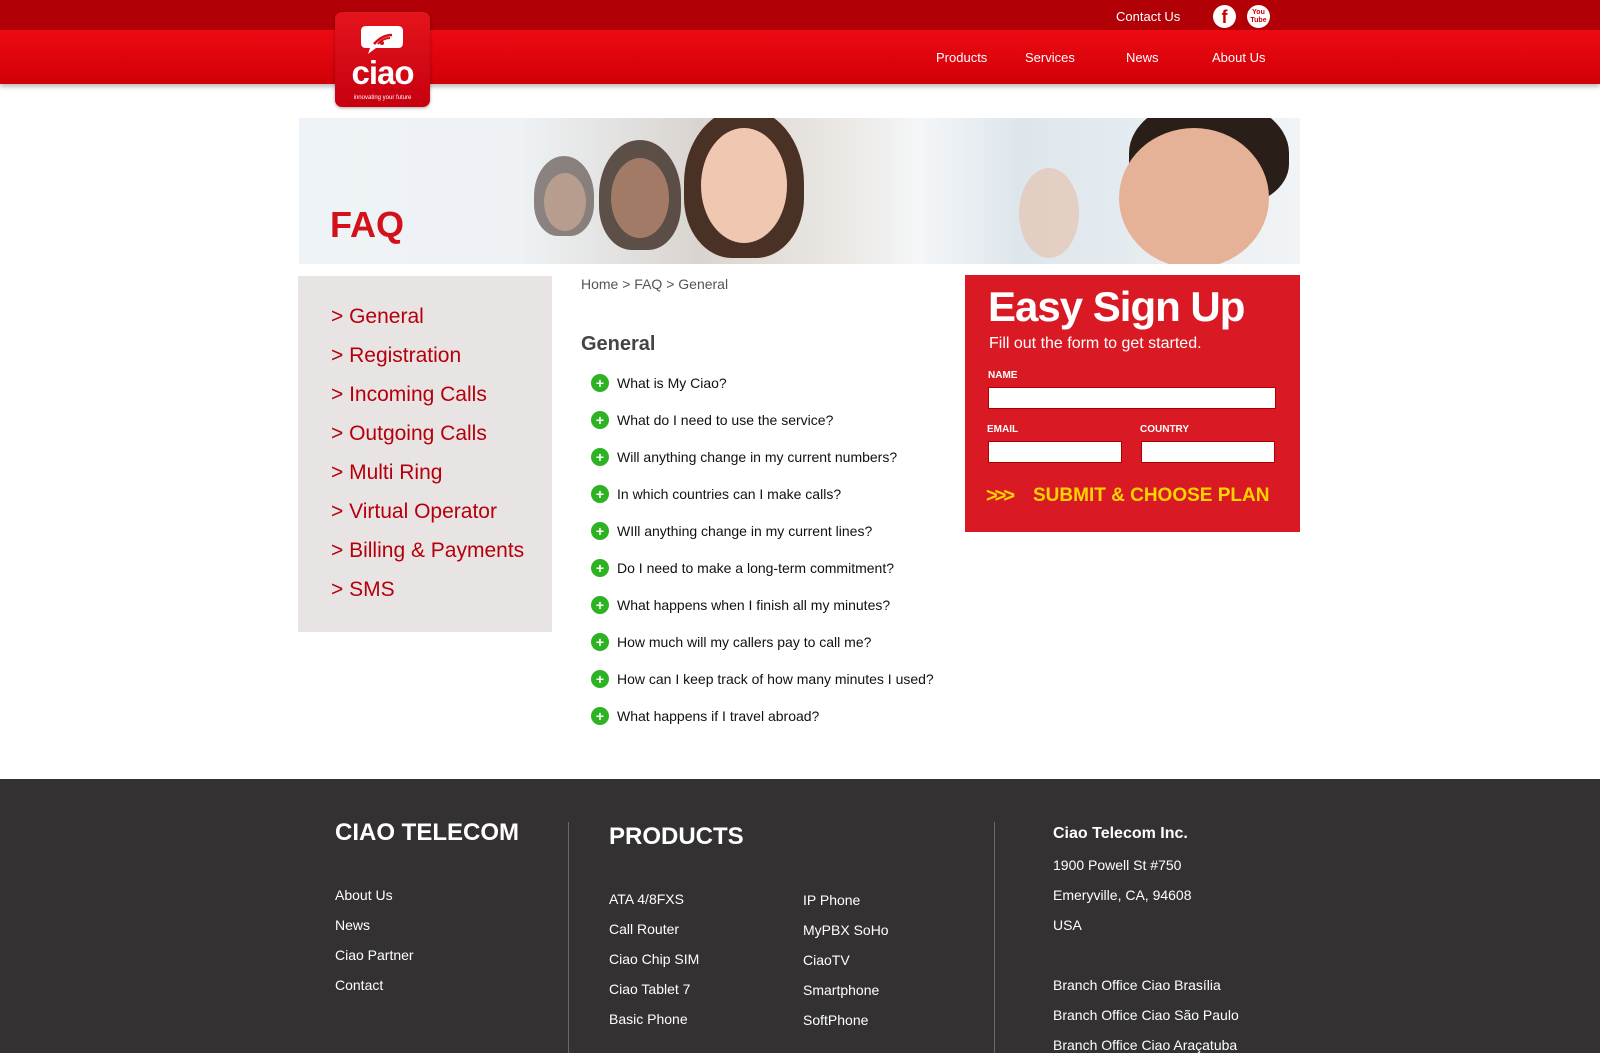 This screenshot has height=1053, width=1600. What do you see at coordinates (386, 473) in the screenshot?
I see `sidebar-item-multi-ring: > Multi Ring` at bounding box center [386, 473].